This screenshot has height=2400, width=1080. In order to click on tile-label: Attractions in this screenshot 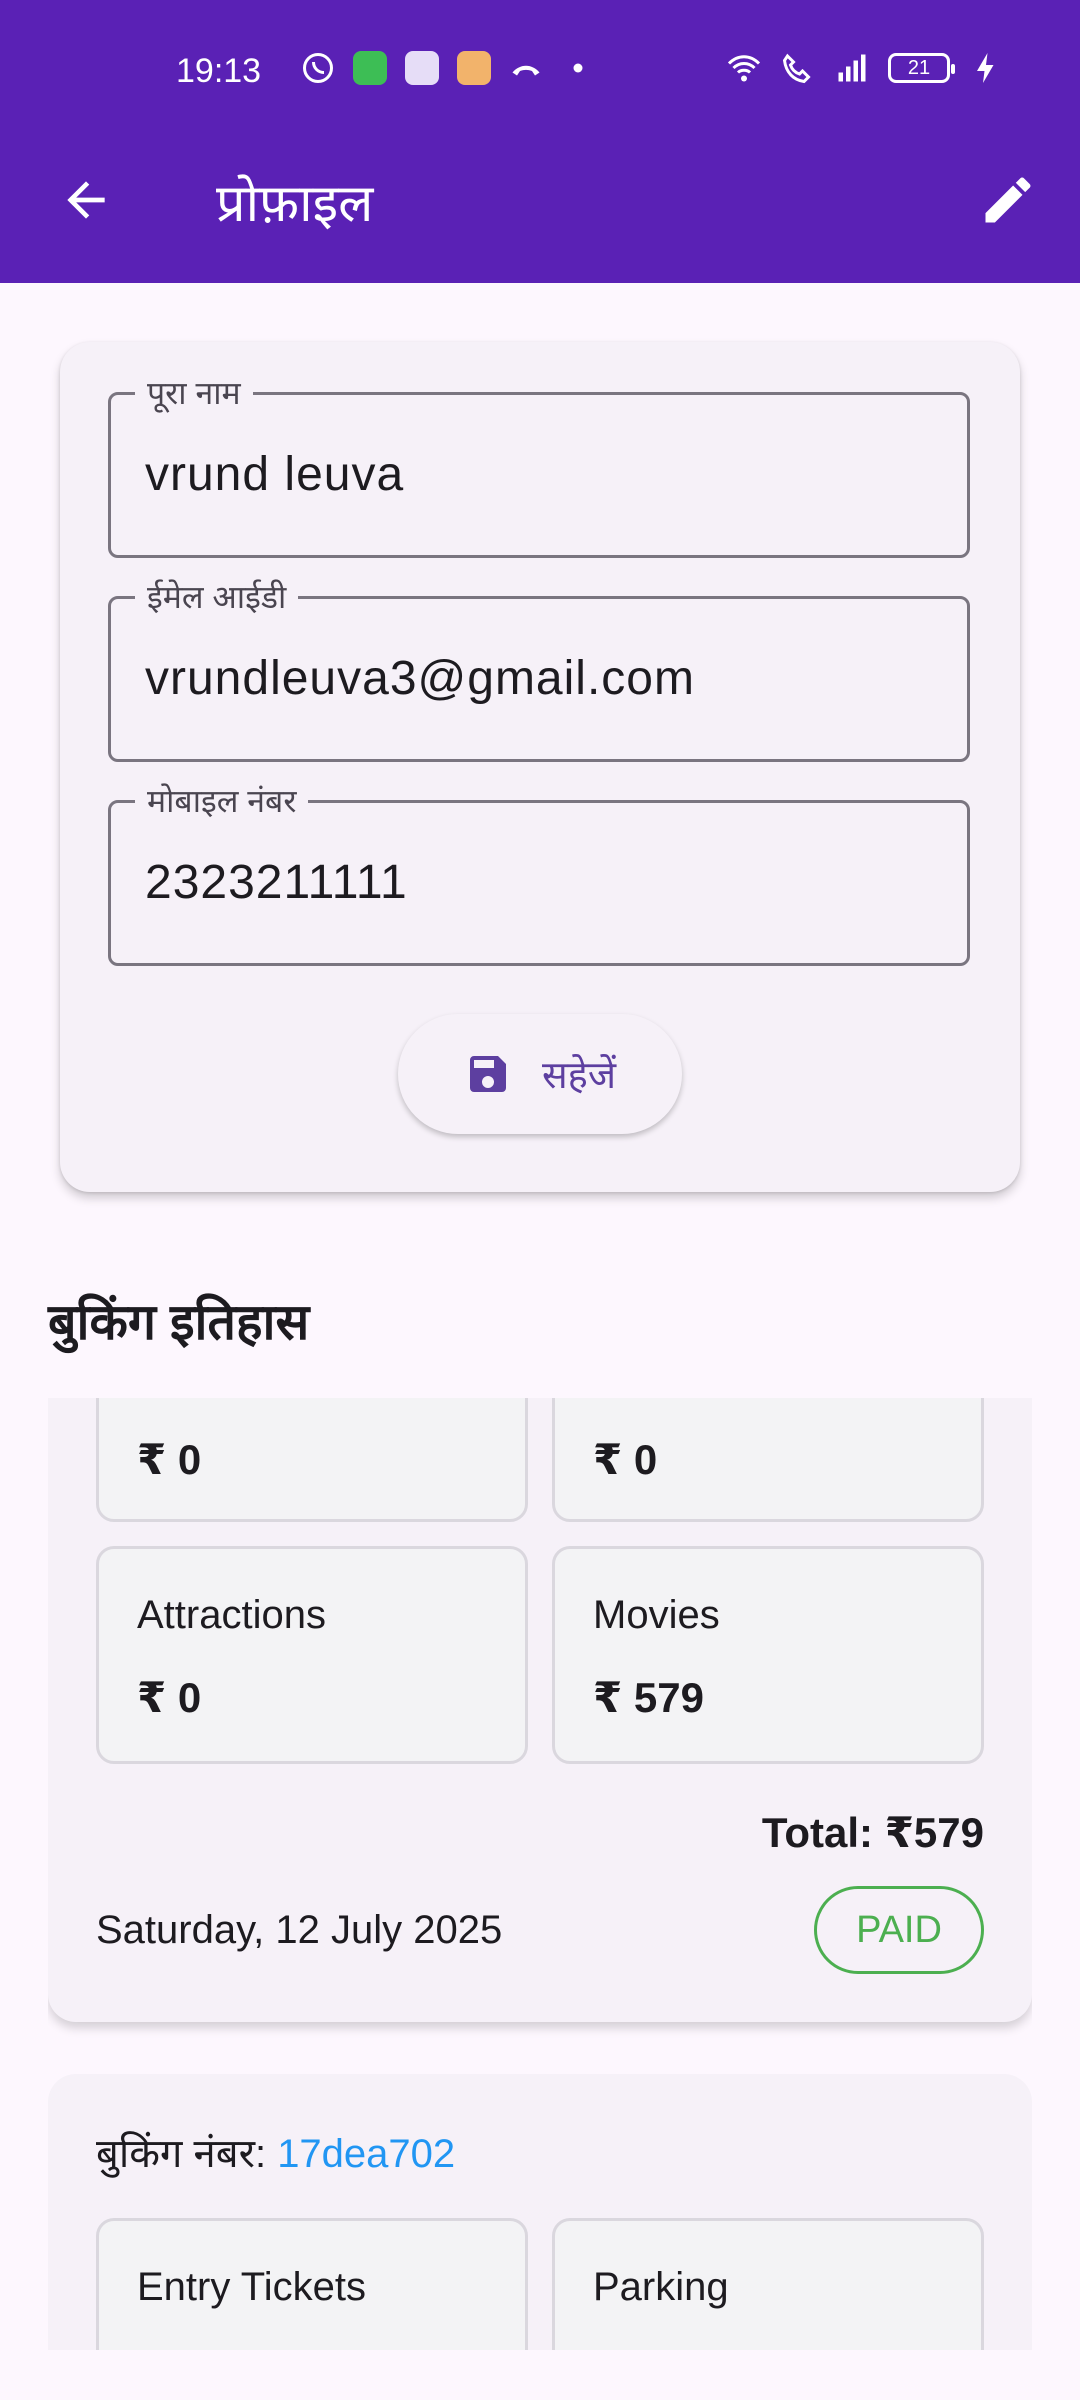, I will do `click(231, 1615)`.